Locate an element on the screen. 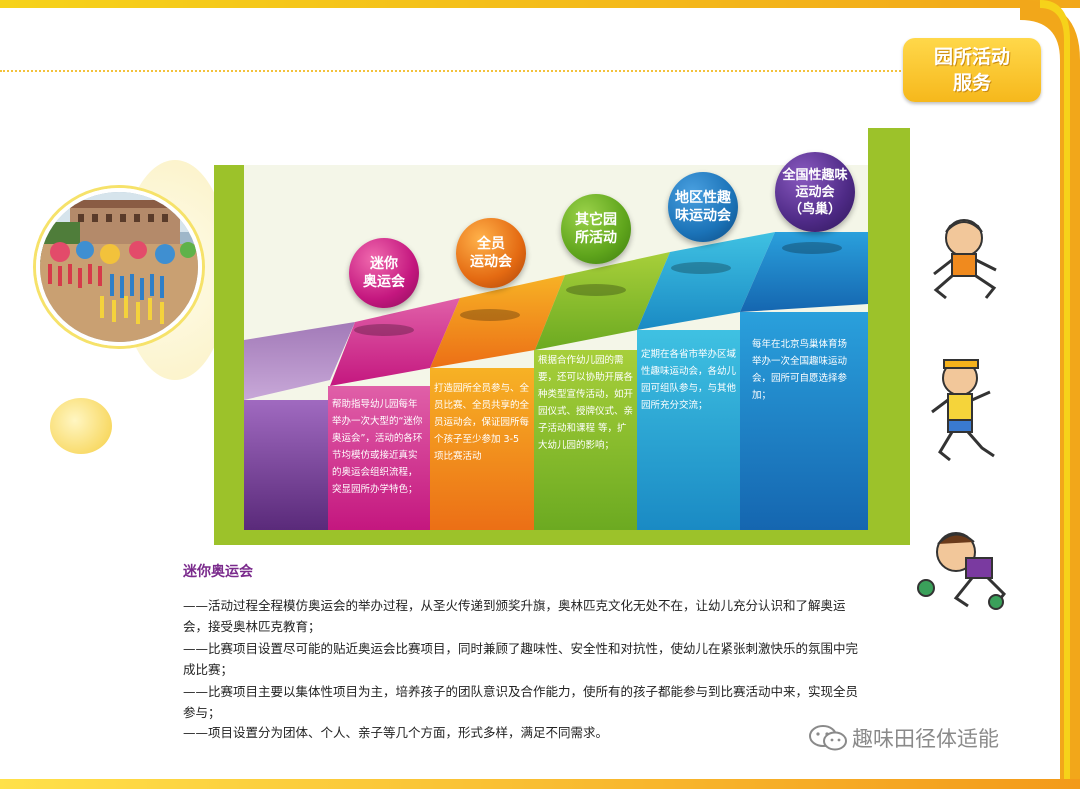 This screenshot has width=1080, height=789. step-circle-label: 其它园 所活动 is located at coordinates (596, 229).